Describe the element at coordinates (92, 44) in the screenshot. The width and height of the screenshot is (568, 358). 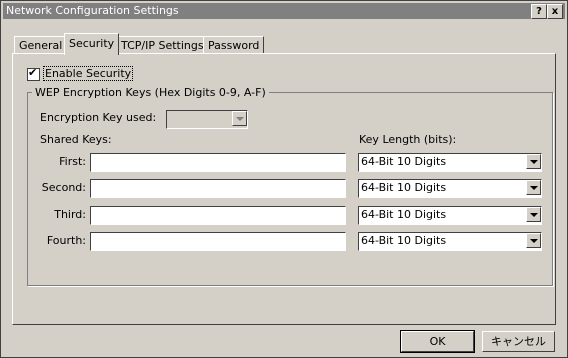
I see `tab-security: Security` at that location.